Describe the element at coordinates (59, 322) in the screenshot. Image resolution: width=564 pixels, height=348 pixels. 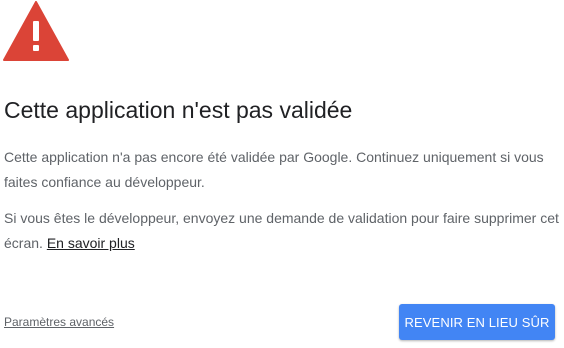
I see `advanced-settings-link: Paramètres avancés` at that location.